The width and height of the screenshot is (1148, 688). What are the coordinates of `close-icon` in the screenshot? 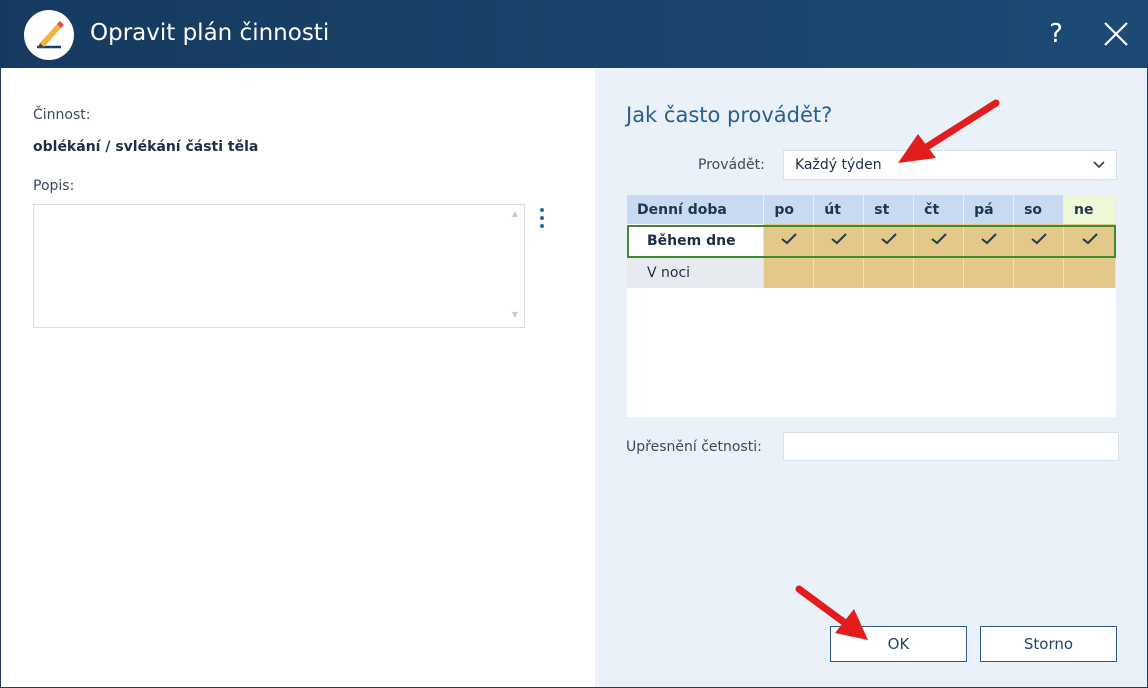 It's located at (1116, 34).